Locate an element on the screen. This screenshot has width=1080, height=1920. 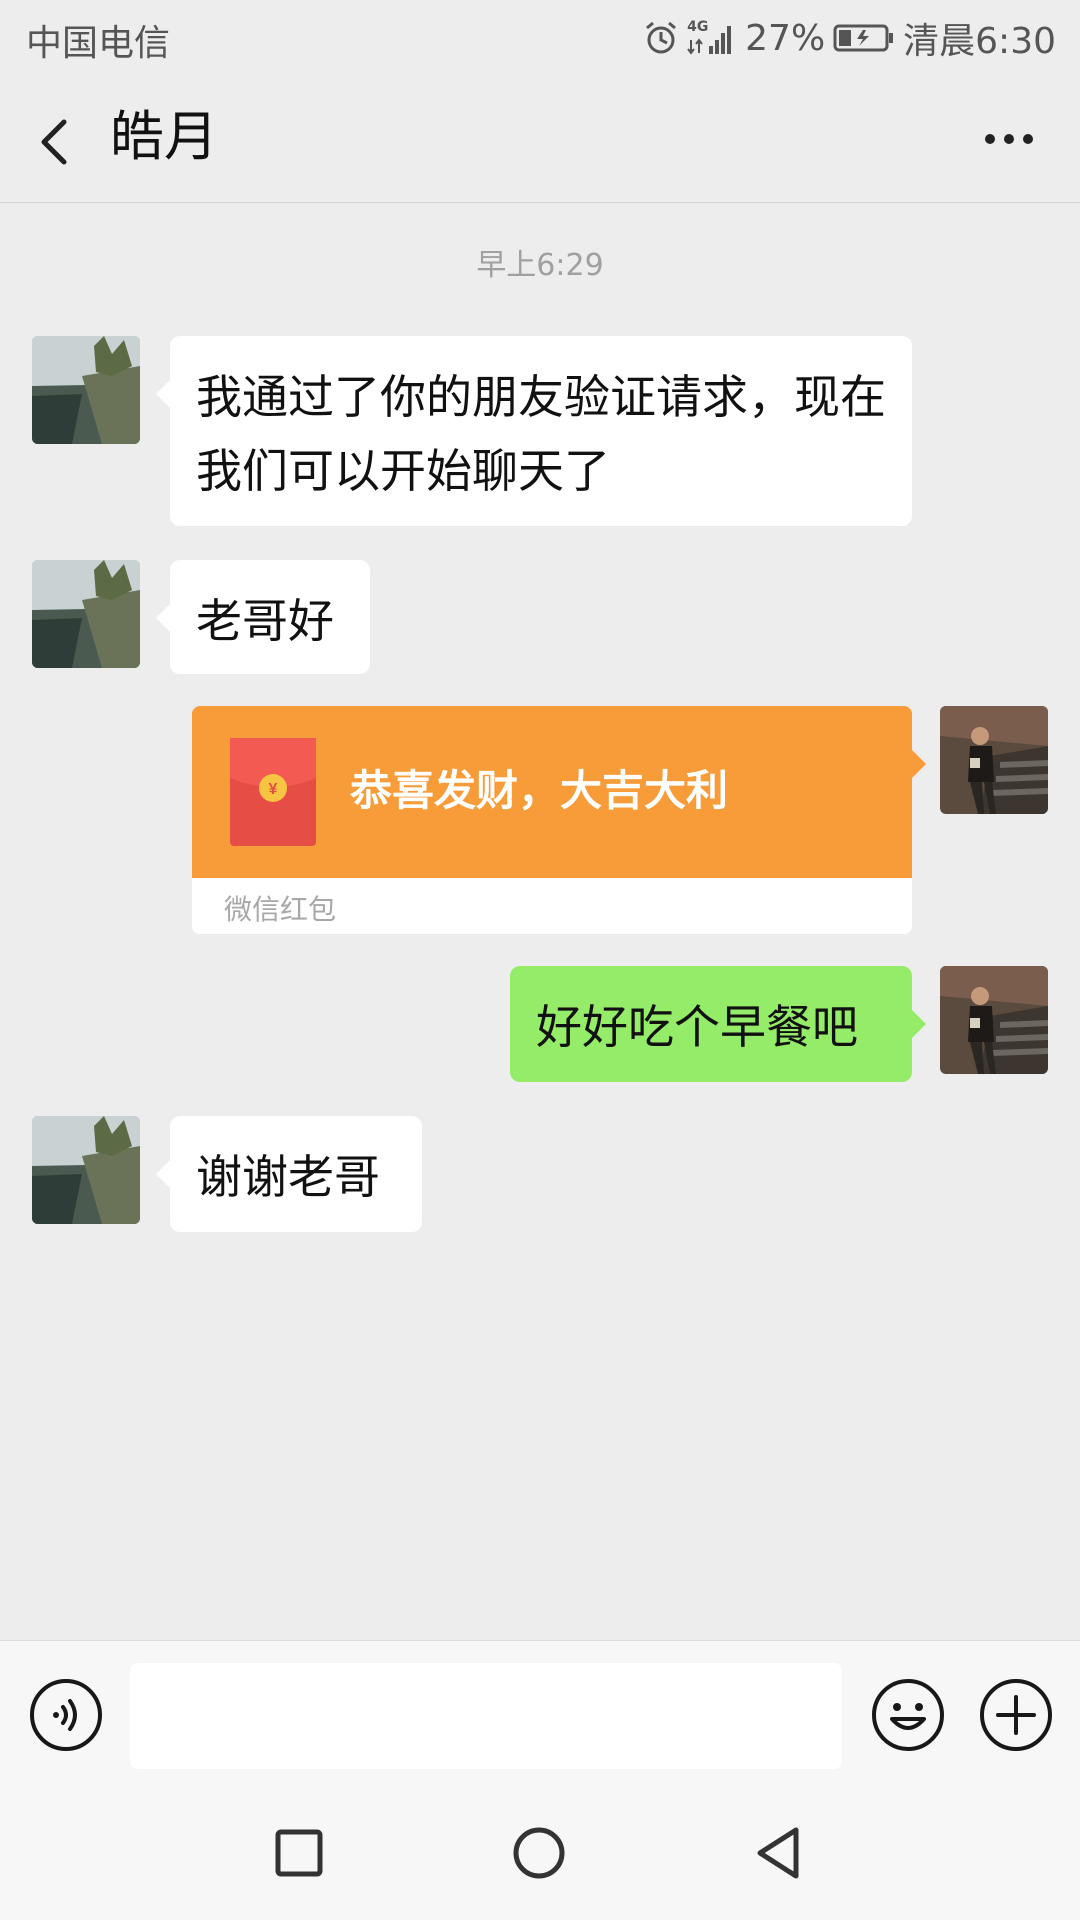
emoji-button is located at coordinates (908, 1715).